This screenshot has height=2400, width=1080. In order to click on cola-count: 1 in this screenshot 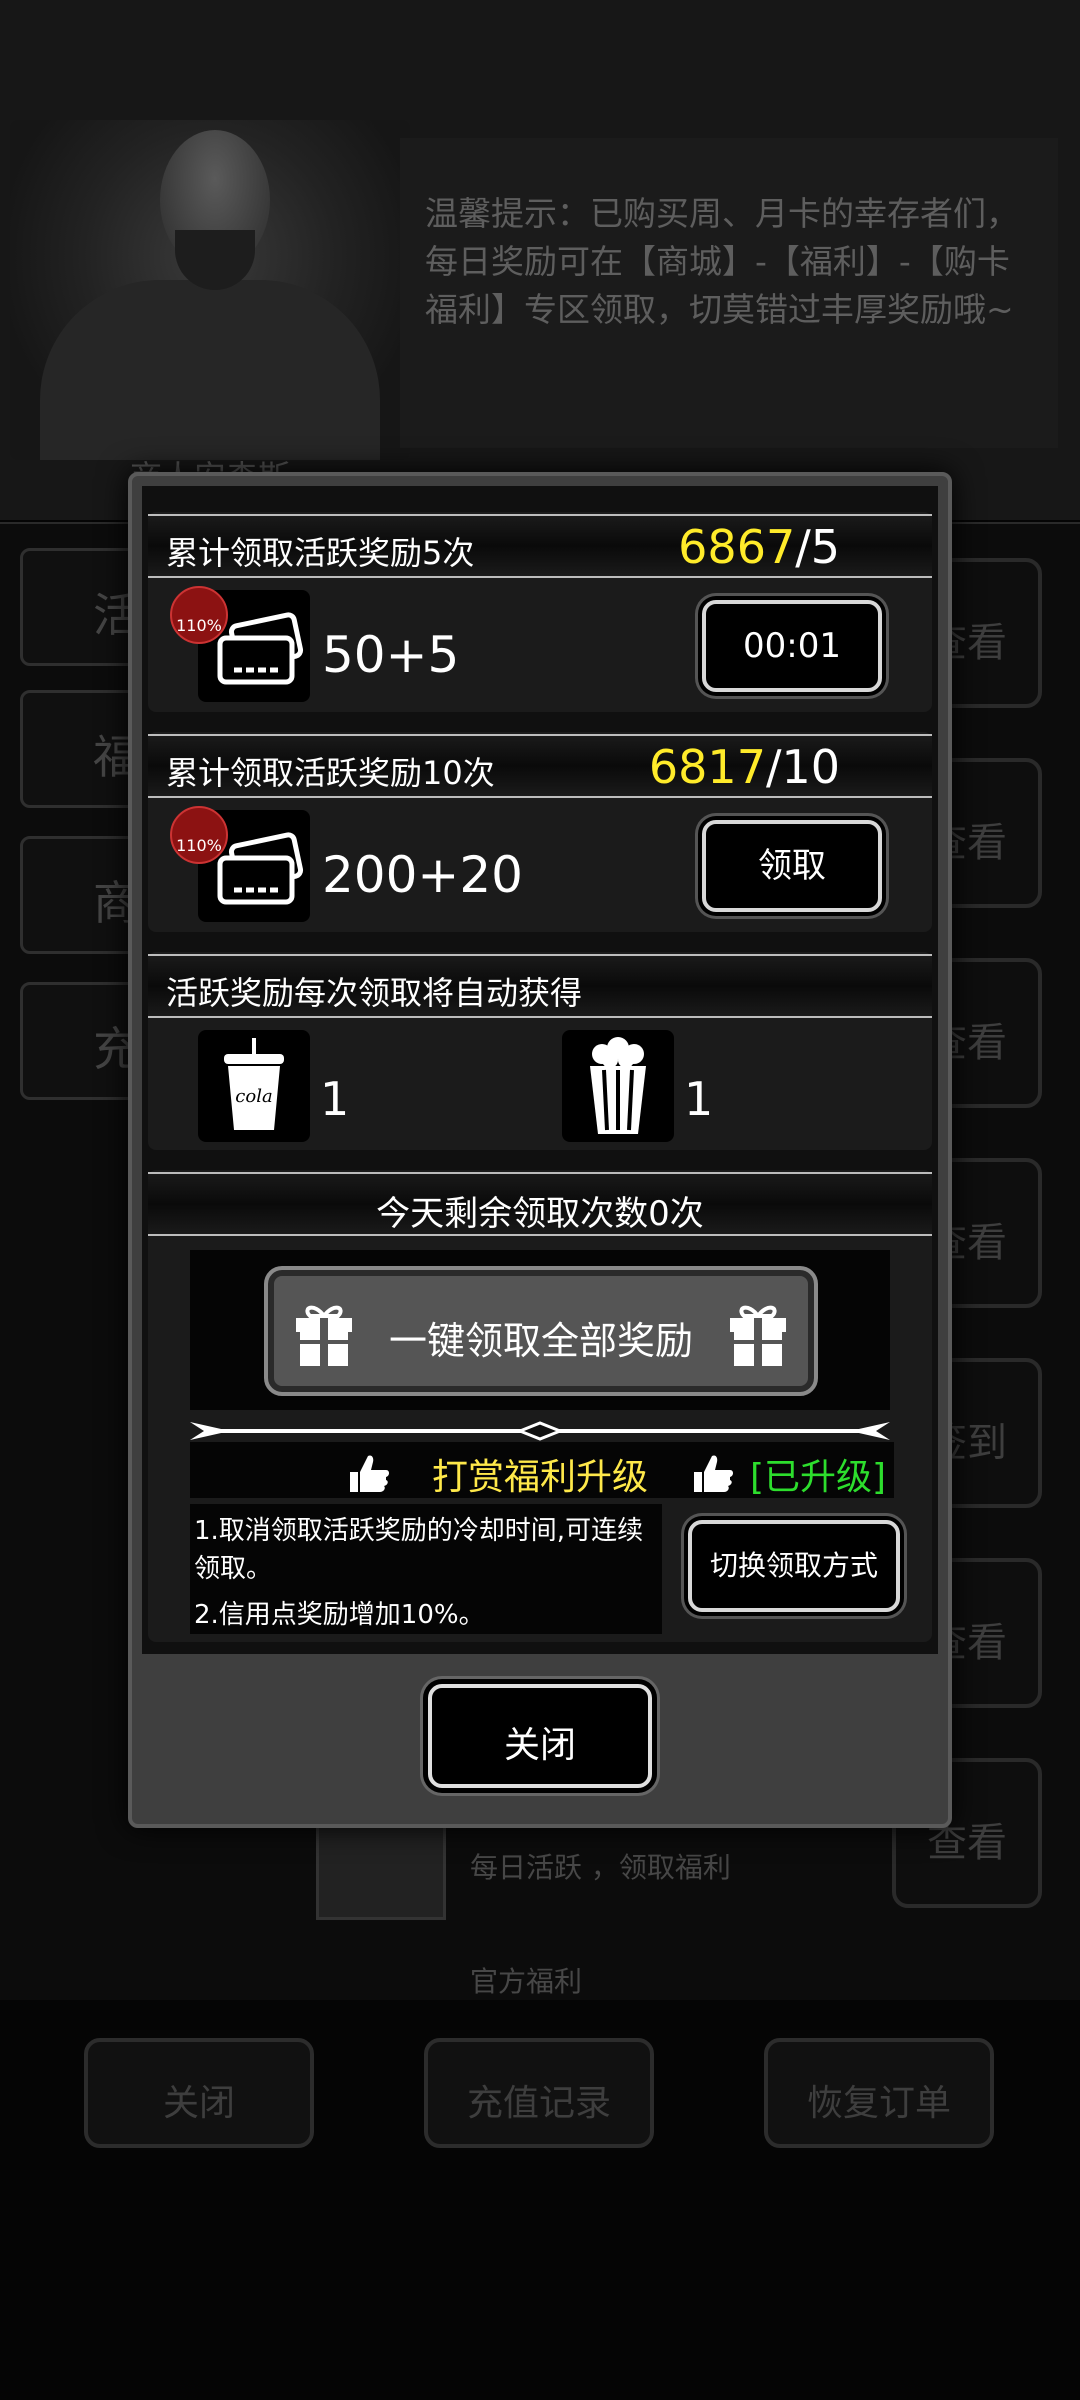, I will do `click(335, 1099)`.